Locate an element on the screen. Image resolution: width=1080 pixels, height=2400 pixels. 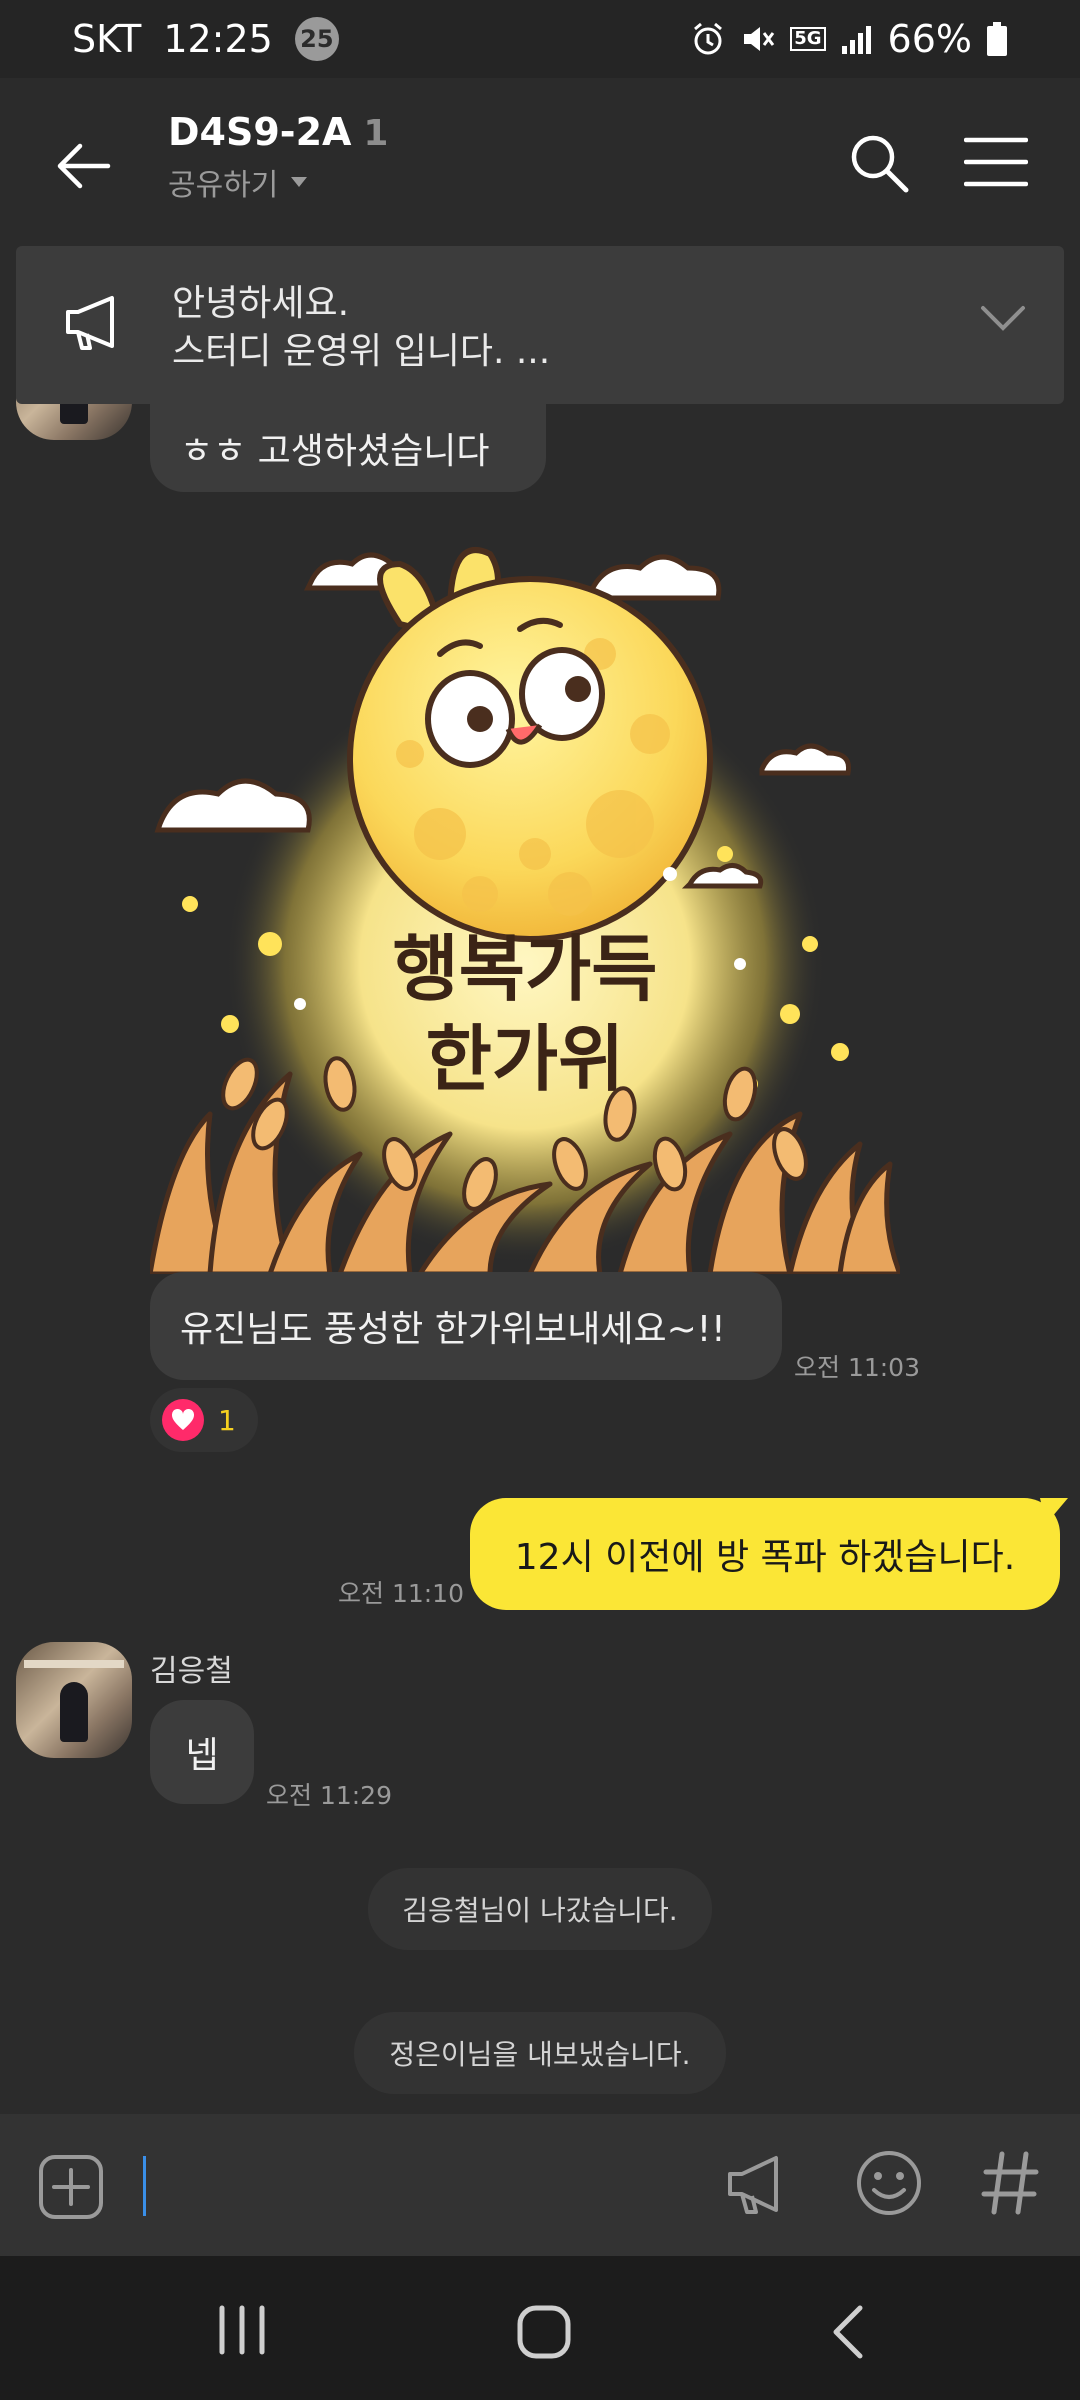
message-text: 유진님도 풍성한 한가위보내세요~!! is located at coordinates (453, 1329).